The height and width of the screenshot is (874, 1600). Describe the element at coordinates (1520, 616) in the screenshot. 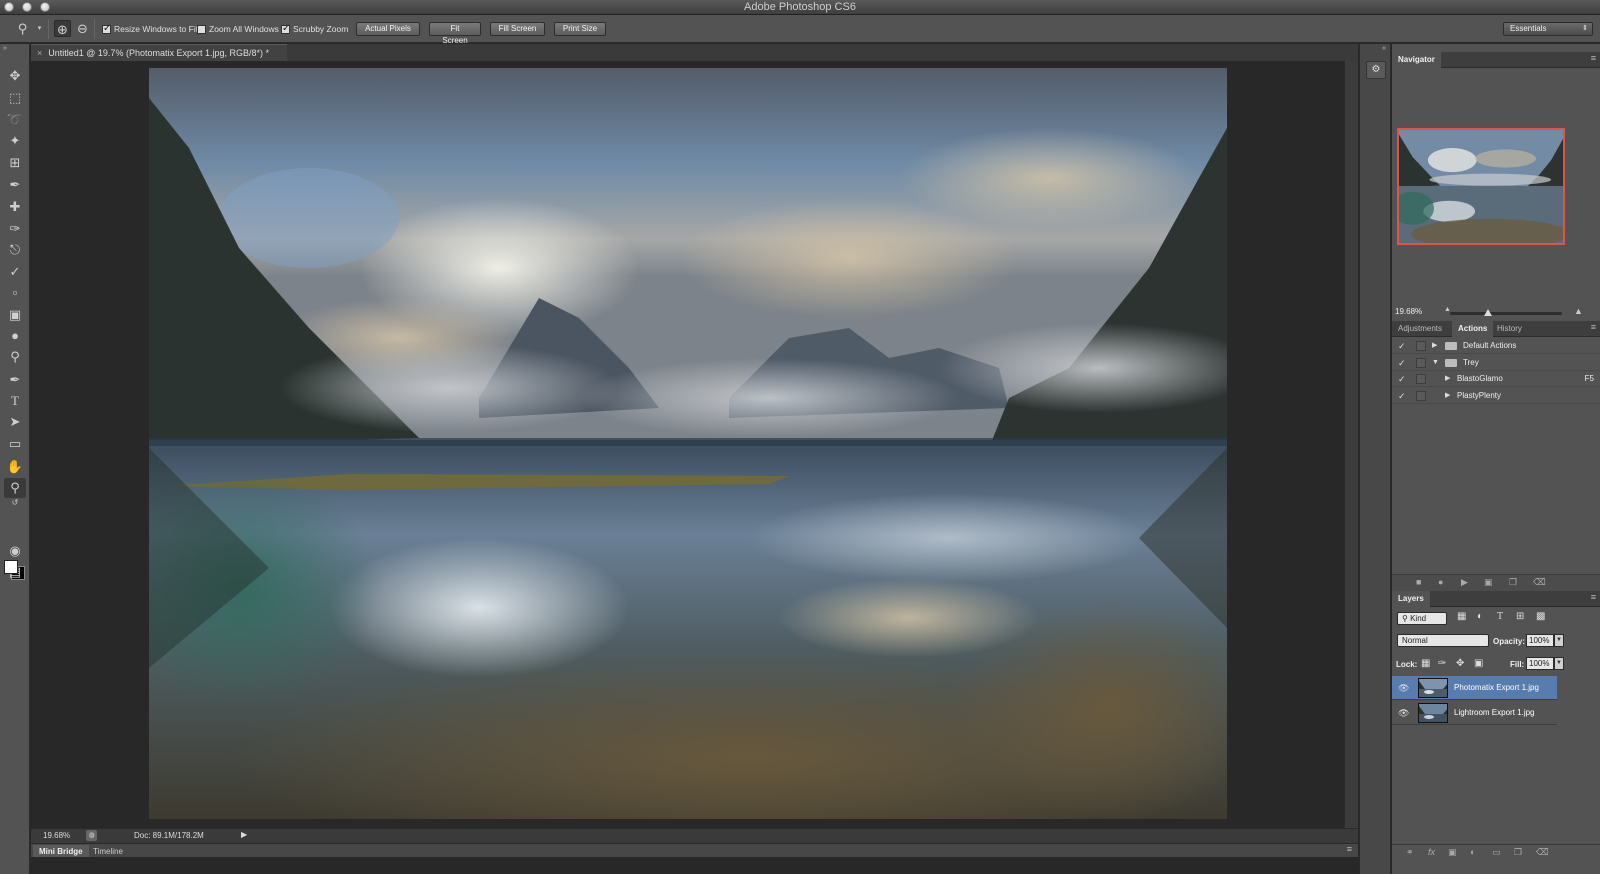

I see `shape-filter-icon: ⊞` at that location.